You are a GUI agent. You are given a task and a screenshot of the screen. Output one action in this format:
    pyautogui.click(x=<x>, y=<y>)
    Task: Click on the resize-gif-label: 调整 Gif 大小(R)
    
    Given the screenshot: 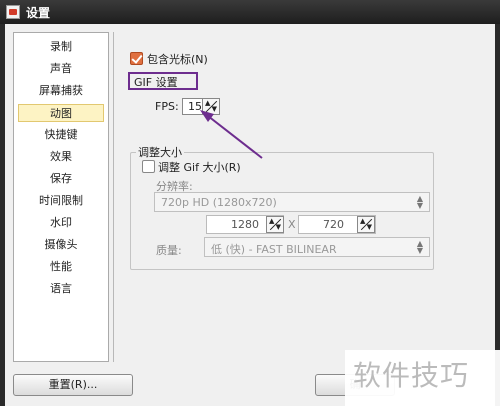 What is the action you would take?
    pyautogui.click(x=199, y=167)
    